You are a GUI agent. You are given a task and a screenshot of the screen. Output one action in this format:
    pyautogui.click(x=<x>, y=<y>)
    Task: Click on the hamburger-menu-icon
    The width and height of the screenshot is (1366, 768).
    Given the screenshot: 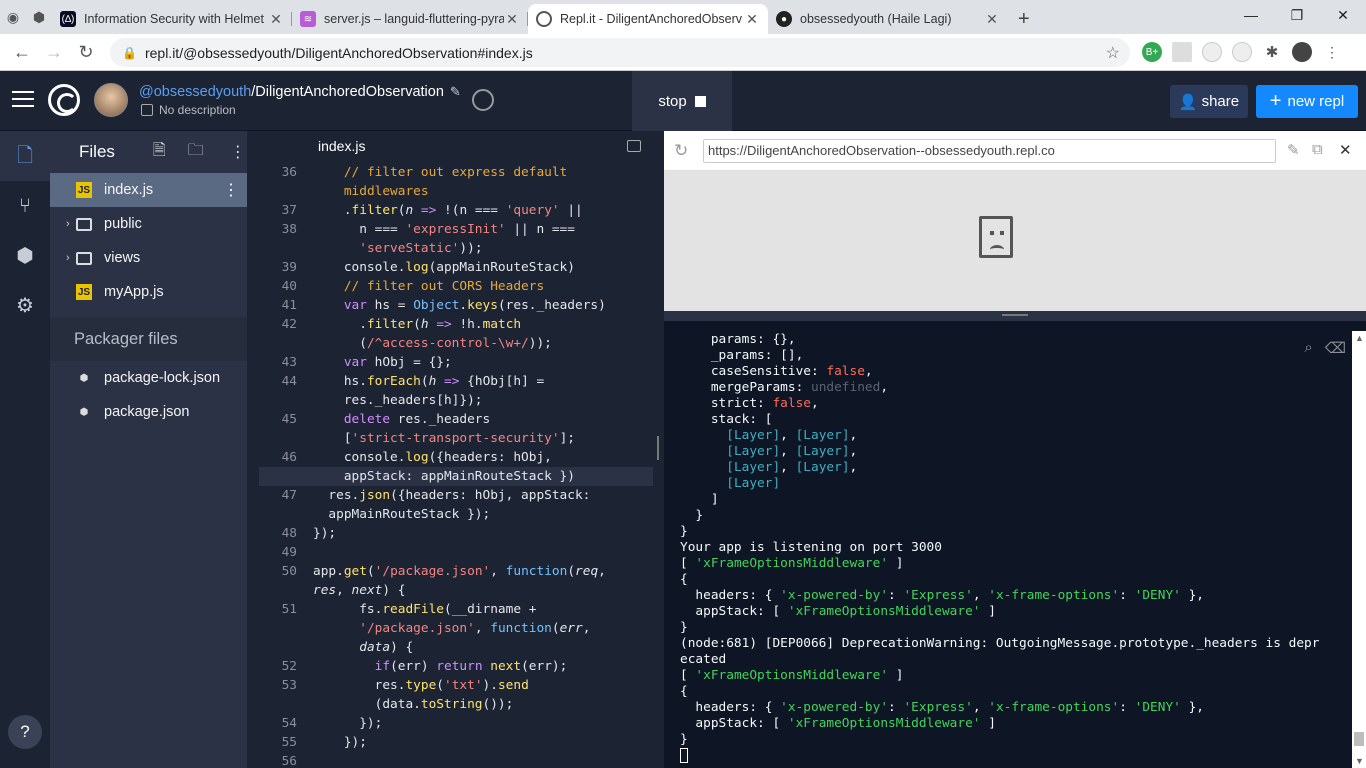 What is the action you would take?
    pyautogui.click(x=23, y=99)
    